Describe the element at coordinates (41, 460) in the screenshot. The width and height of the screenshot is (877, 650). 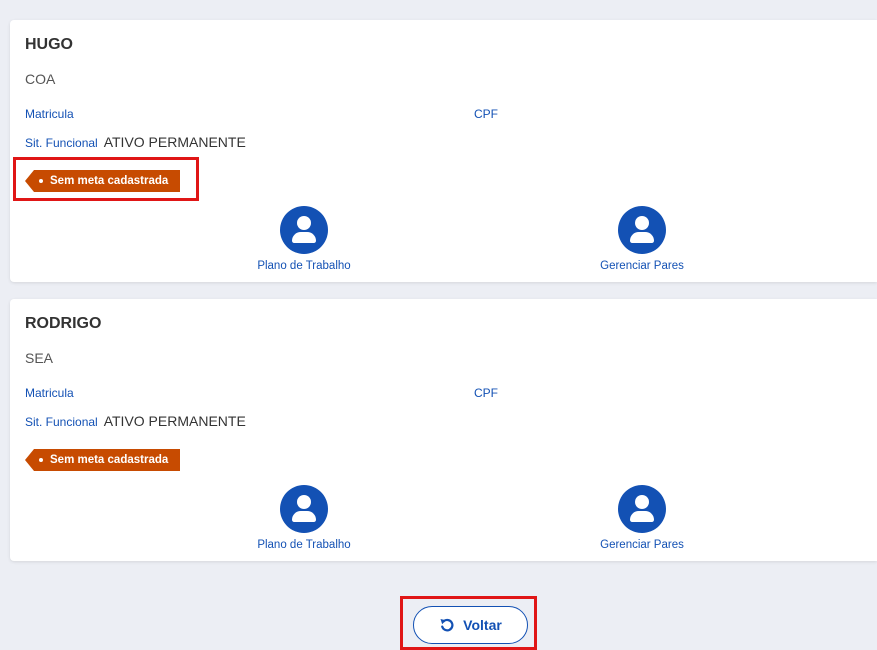
I see `bullet-icon` at that location.